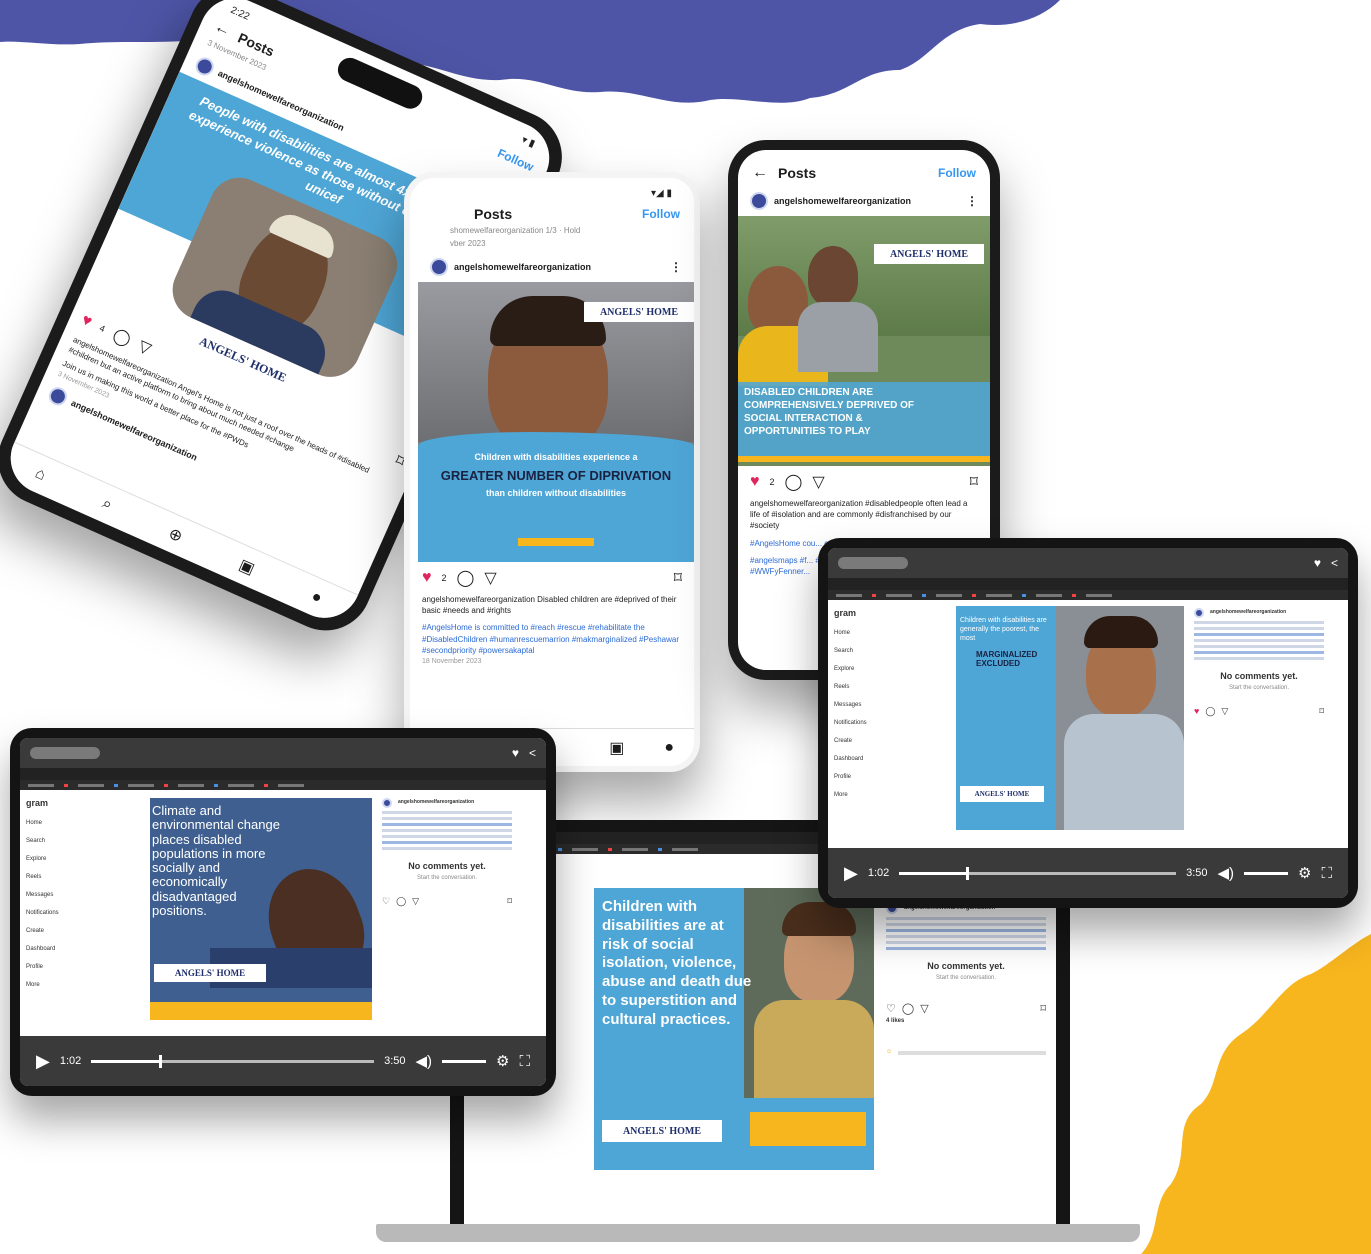  Describe the element at coordinates (1304, 873) in the screenshot. I see `settings-gear-icon-right: ⚙` at that location.